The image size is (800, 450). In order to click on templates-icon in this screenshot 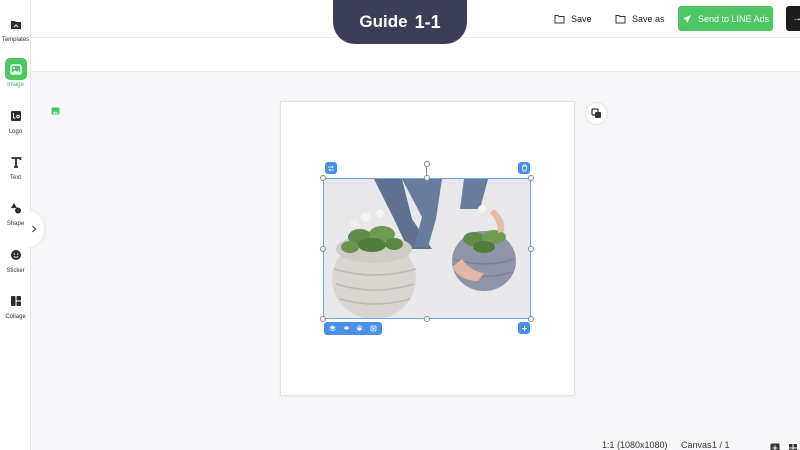, I will do `click(16, 24)`.